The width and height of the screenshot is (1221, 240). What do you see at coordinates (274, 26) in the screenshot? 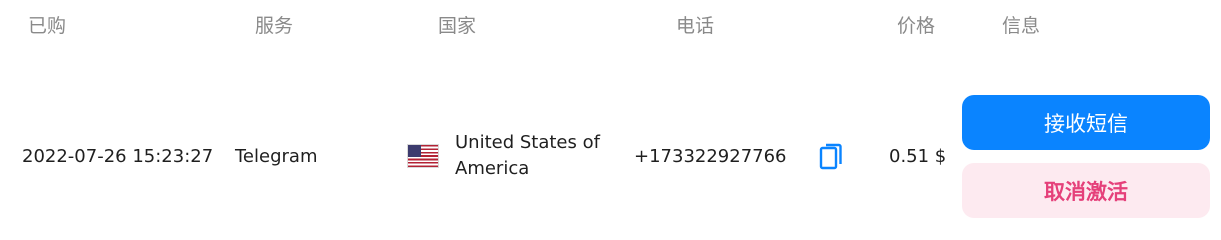
I see `column-header-service: 服务` at bounding box center [274, 26].